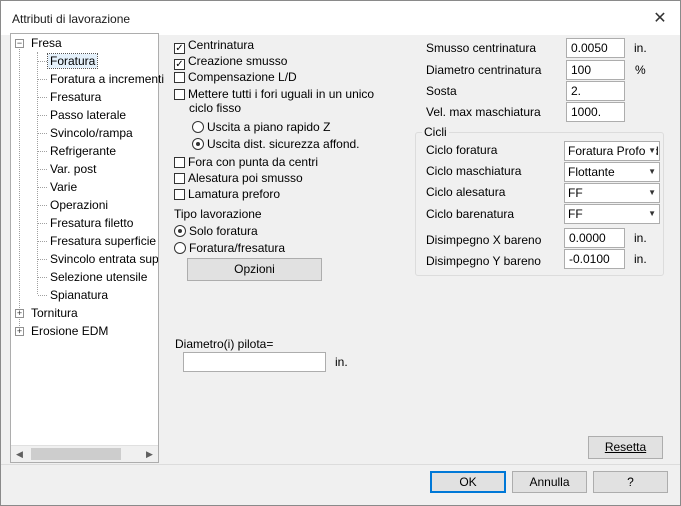 The width and height of the screenshot is (681, 506). What do you see at coordinates (69, 331) in the screenshot?
I see `tree-item-erosione-edm: Erosione EDM` at bounding box center [69, 331].